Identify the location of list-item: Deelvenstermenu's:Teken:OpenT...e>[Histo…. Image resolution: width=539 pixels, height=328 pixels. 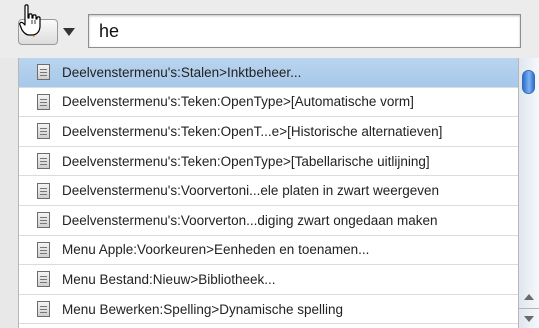
(268, 132).